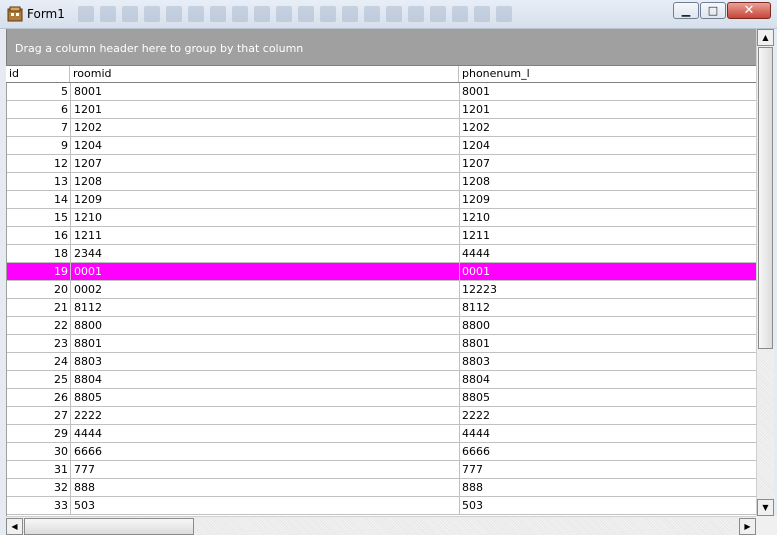  What do you see at coordinates (39, 271) in the screenshot?
I see `cell-id: 19` at bounding box center [39, 271].